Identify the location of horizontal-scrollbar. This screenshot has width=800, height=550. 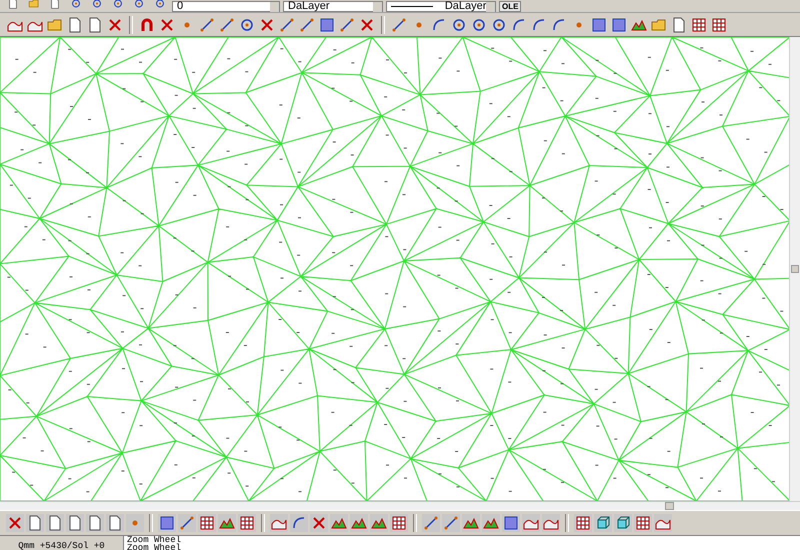
(400, 505).